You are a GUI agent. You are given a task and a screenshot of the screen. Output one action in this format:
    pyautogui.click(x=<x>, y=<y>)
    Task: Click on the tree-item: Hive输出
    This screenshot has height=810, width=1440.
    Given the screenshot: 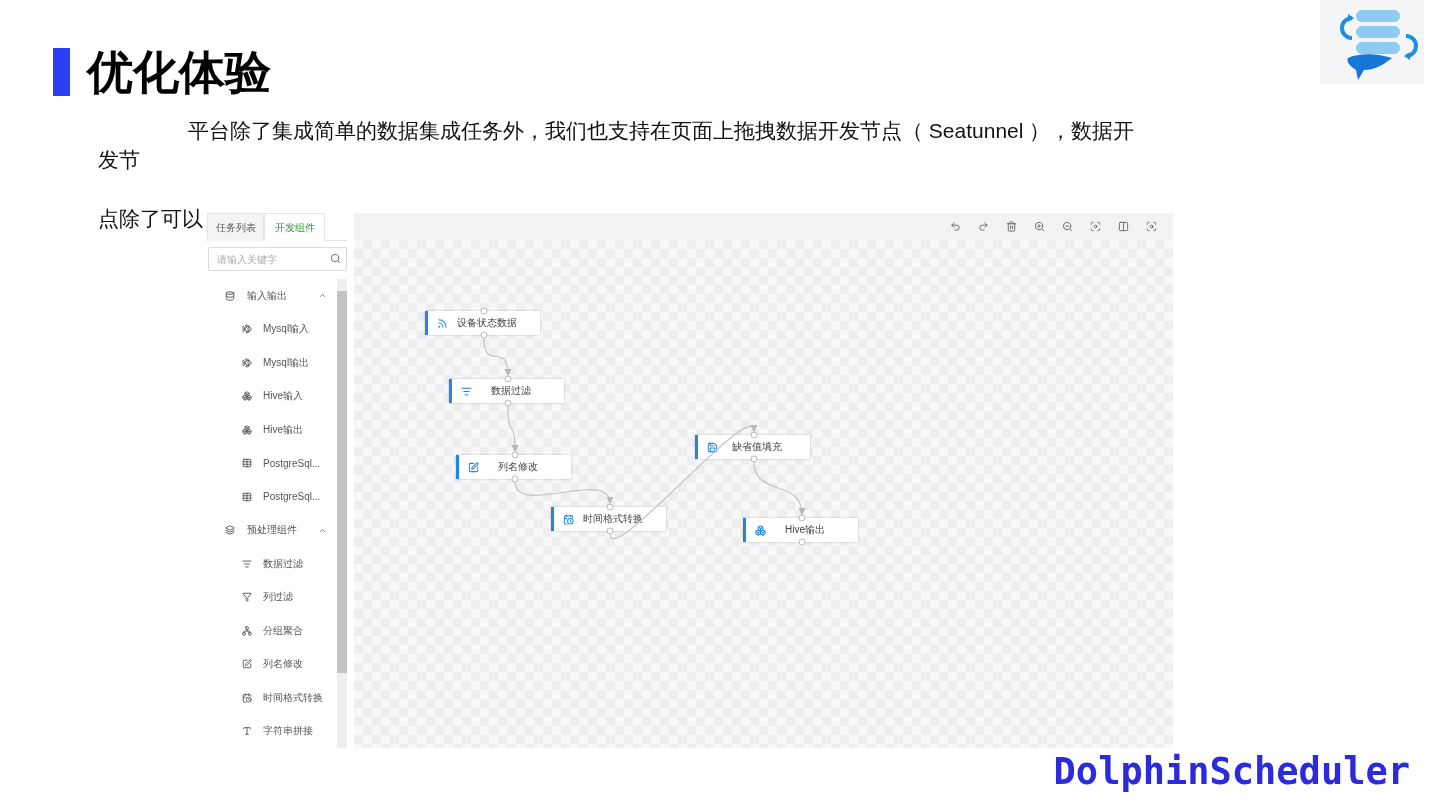 What is the action you would take?
    pyautogui.click(x=272, y=430)
    